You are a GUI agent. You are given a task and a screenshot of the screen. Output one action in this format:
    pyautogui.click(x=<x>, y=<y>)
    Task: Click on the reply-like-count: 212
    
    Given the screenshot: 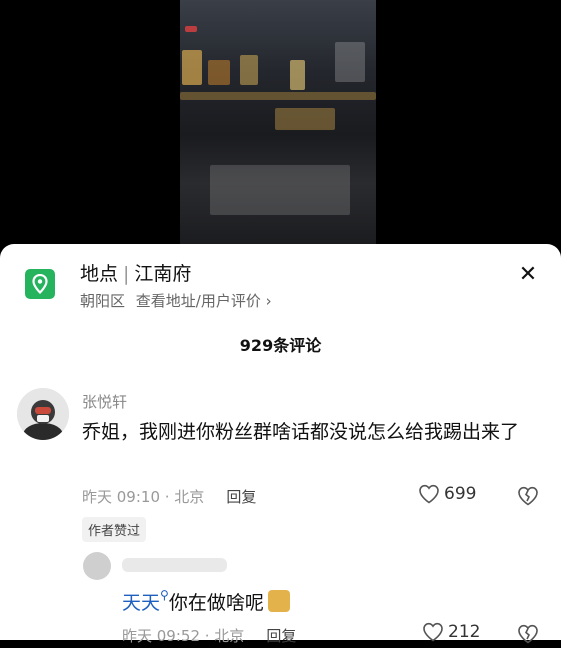 What is the action you would take?
    pyautogui.click(x=464, y=632)
    